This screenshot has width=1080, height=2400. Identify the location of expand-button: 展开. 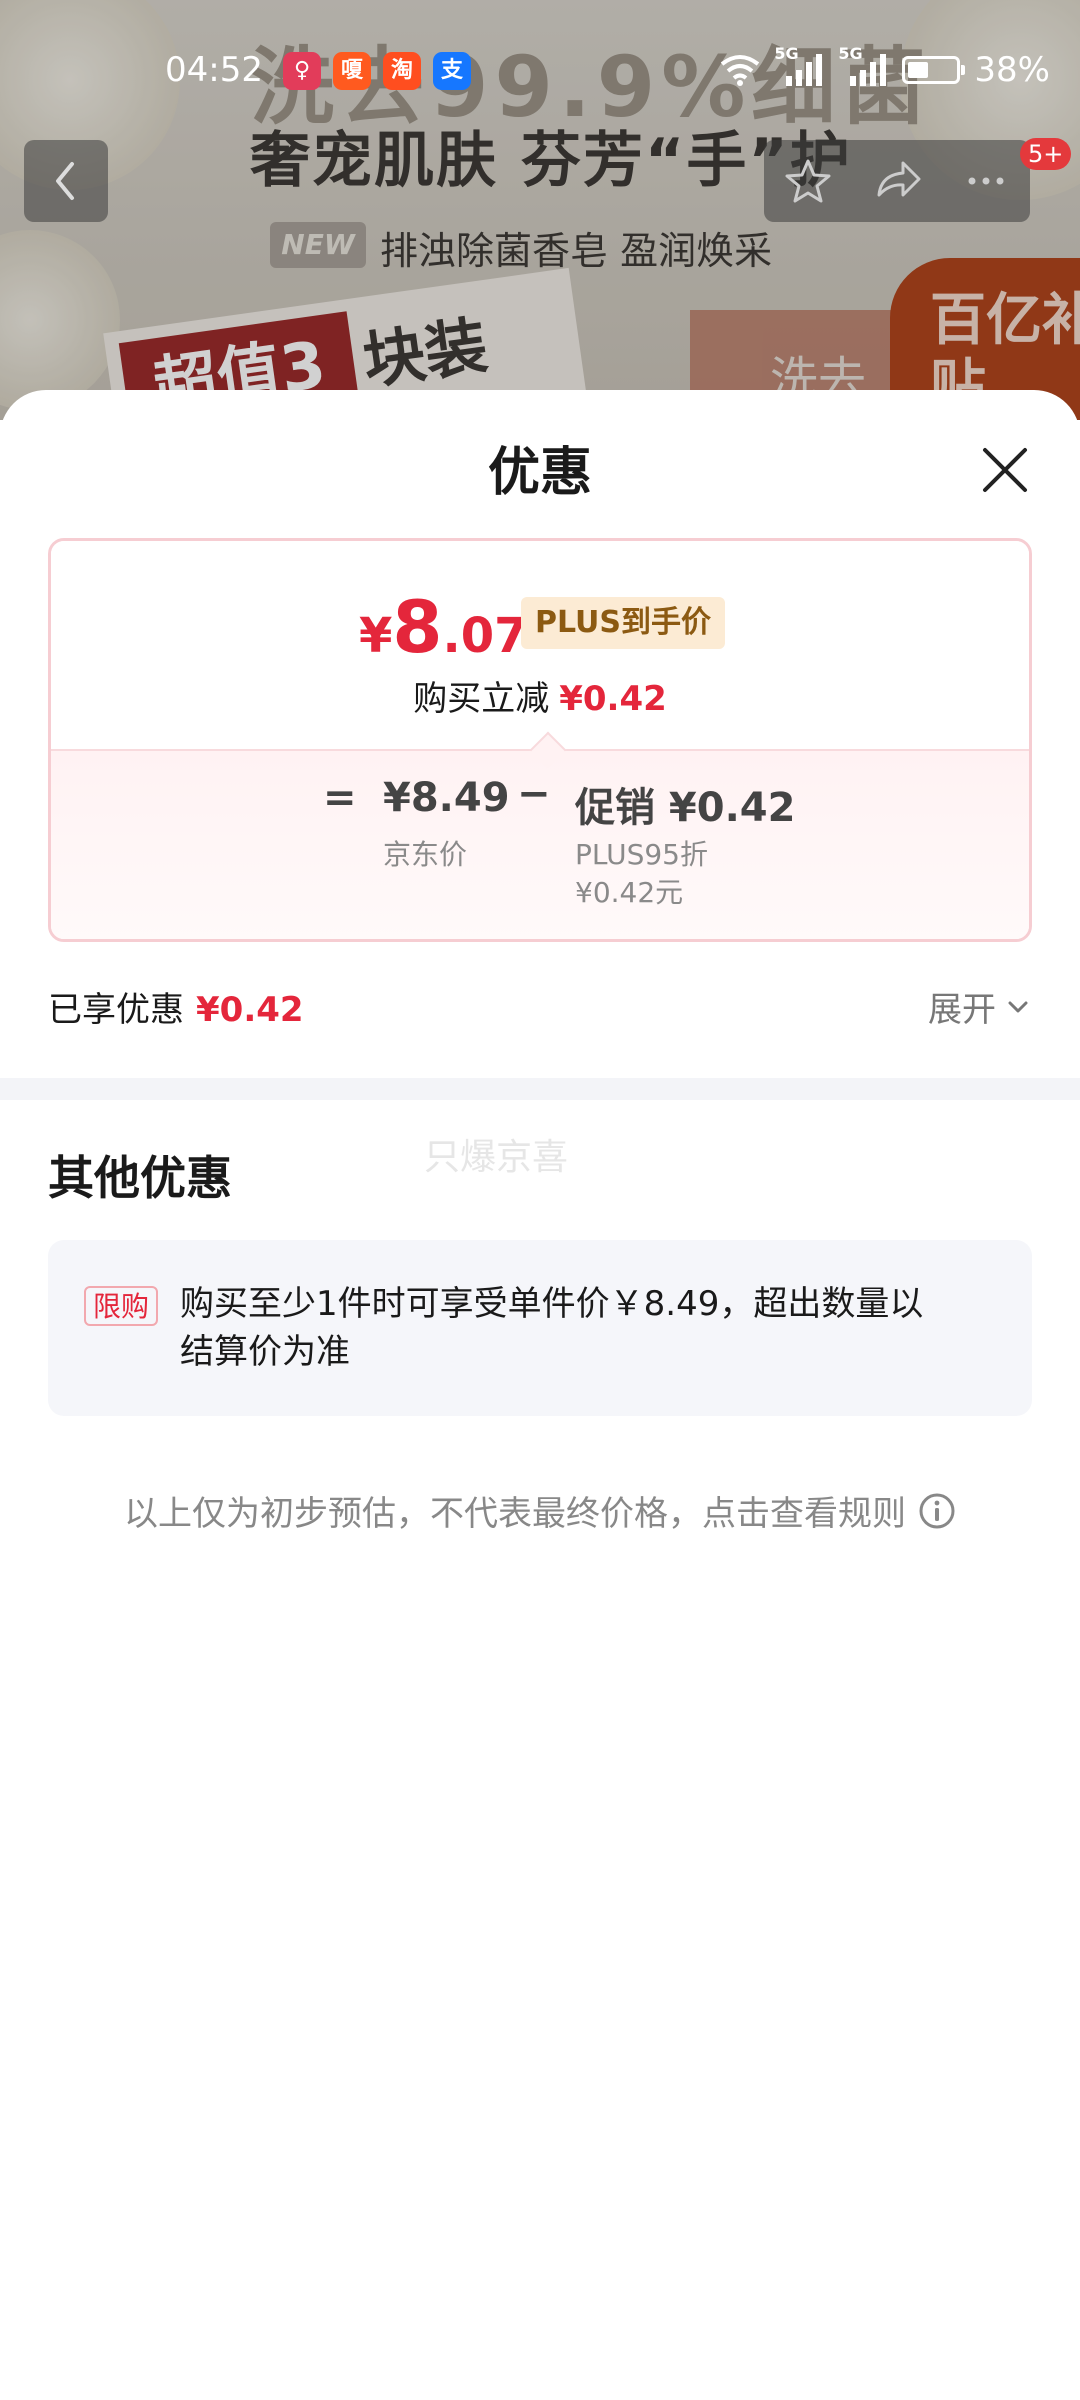
(980, 1006).